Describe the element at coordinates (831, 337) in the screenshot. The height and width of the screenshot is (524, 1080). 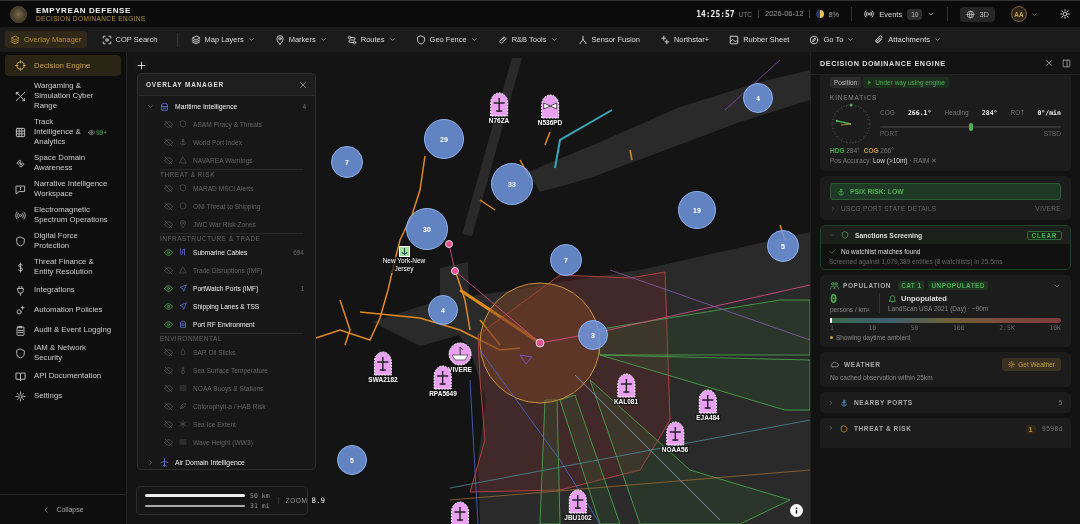
I see `status-dot` at that location.